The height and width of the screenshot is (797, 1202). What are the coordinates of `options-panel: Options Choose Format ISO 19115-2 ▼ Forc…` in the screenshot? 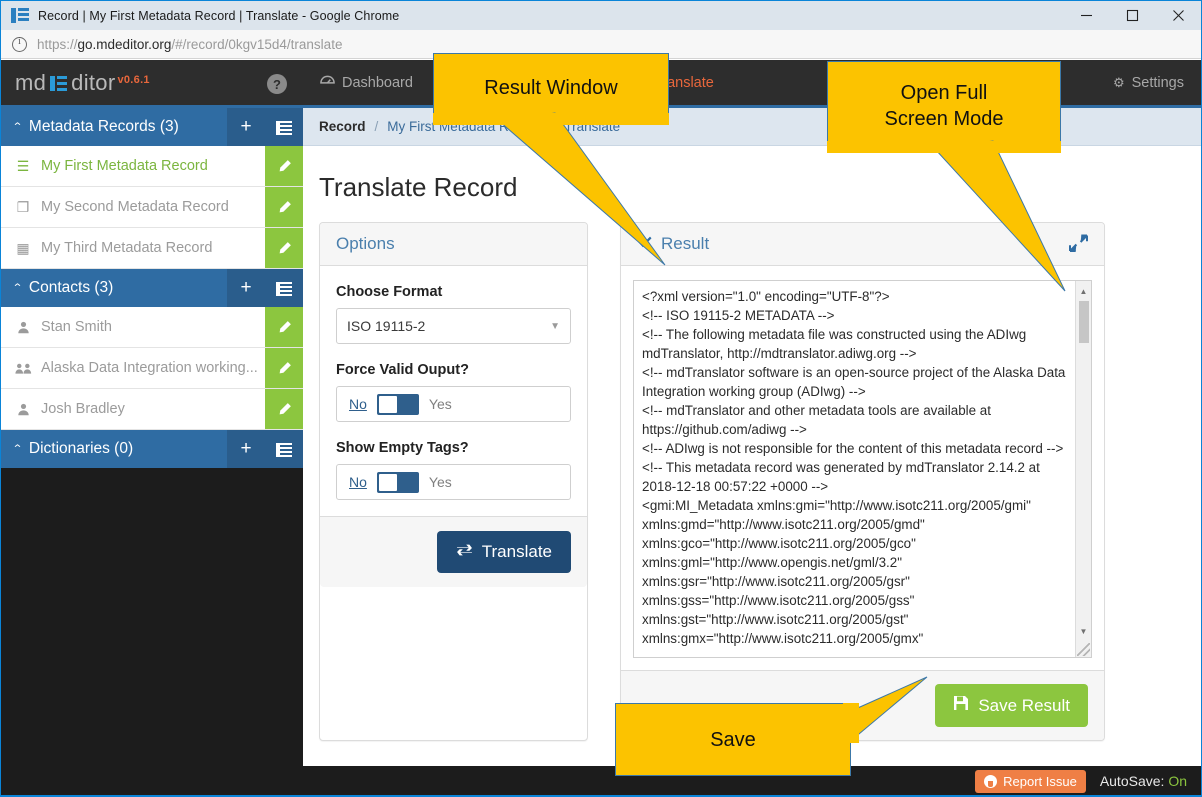 It's located at (453, 481).